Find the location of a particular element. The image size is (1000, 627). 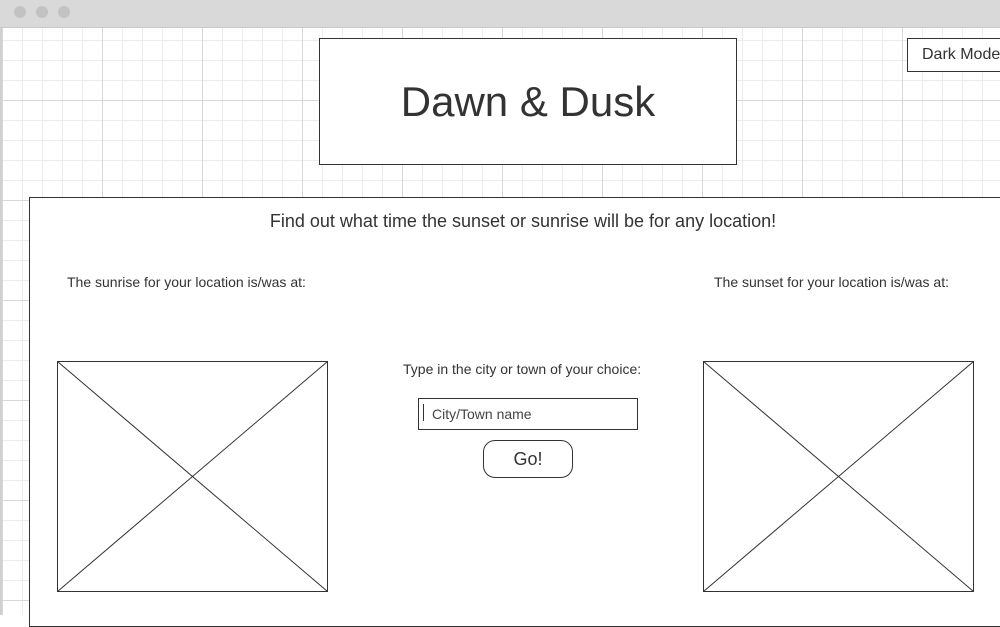

app-title-box: Dawn & Dusk is located at coordinates (528, 101).